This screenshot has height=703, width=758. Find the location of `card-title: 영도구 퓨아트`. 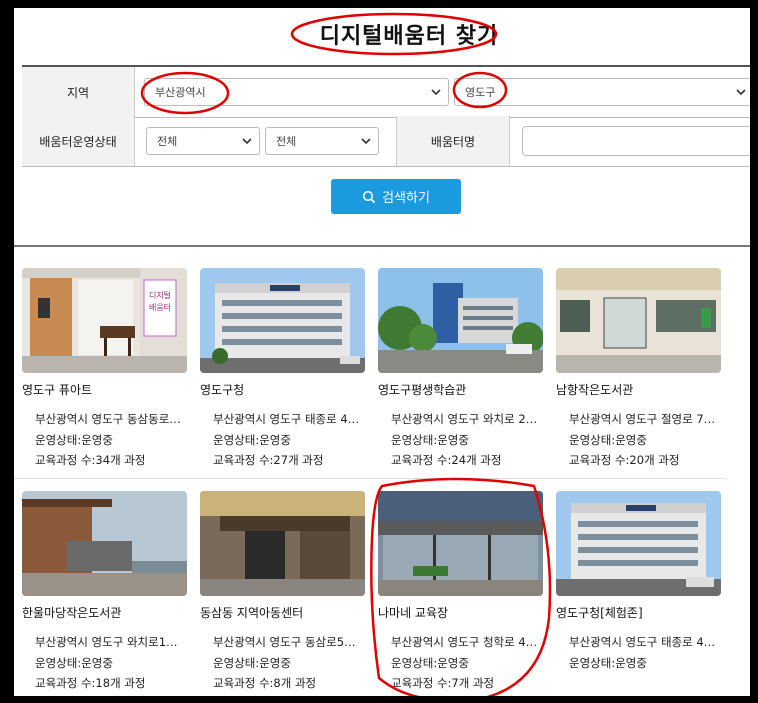

card-title: 영도구 퓨아트 is located at coordinates (57, 390).